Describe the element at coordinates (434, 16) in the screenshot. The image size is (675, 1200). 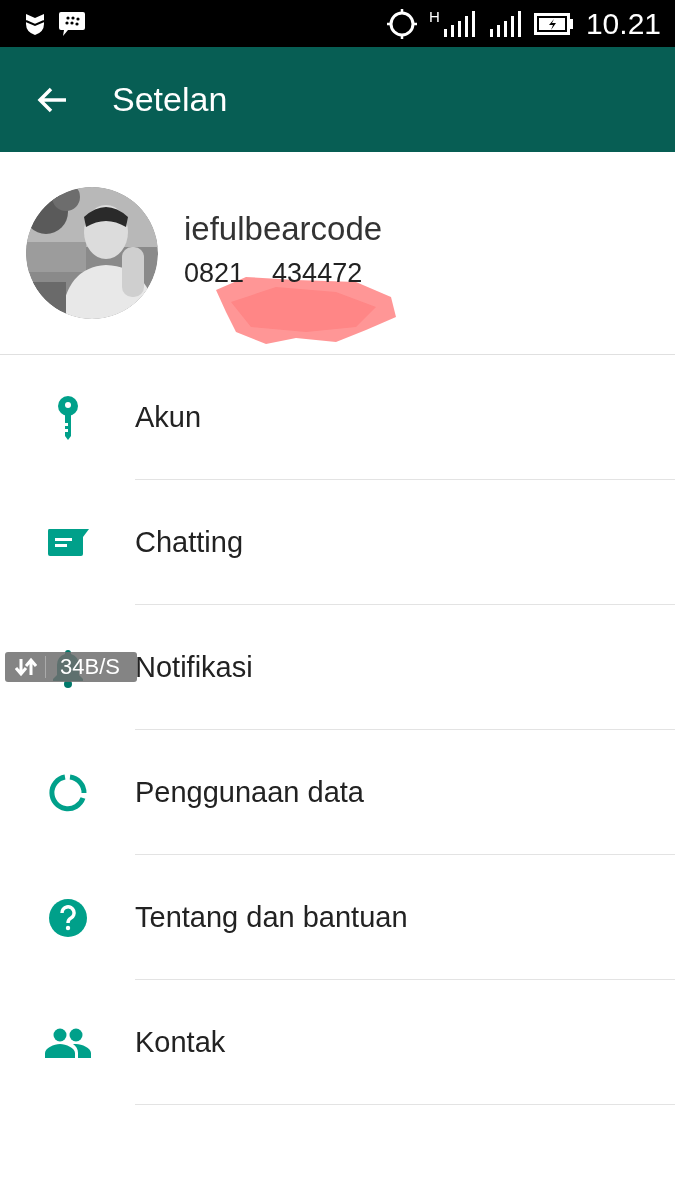
I see `network-type: H` at that location.